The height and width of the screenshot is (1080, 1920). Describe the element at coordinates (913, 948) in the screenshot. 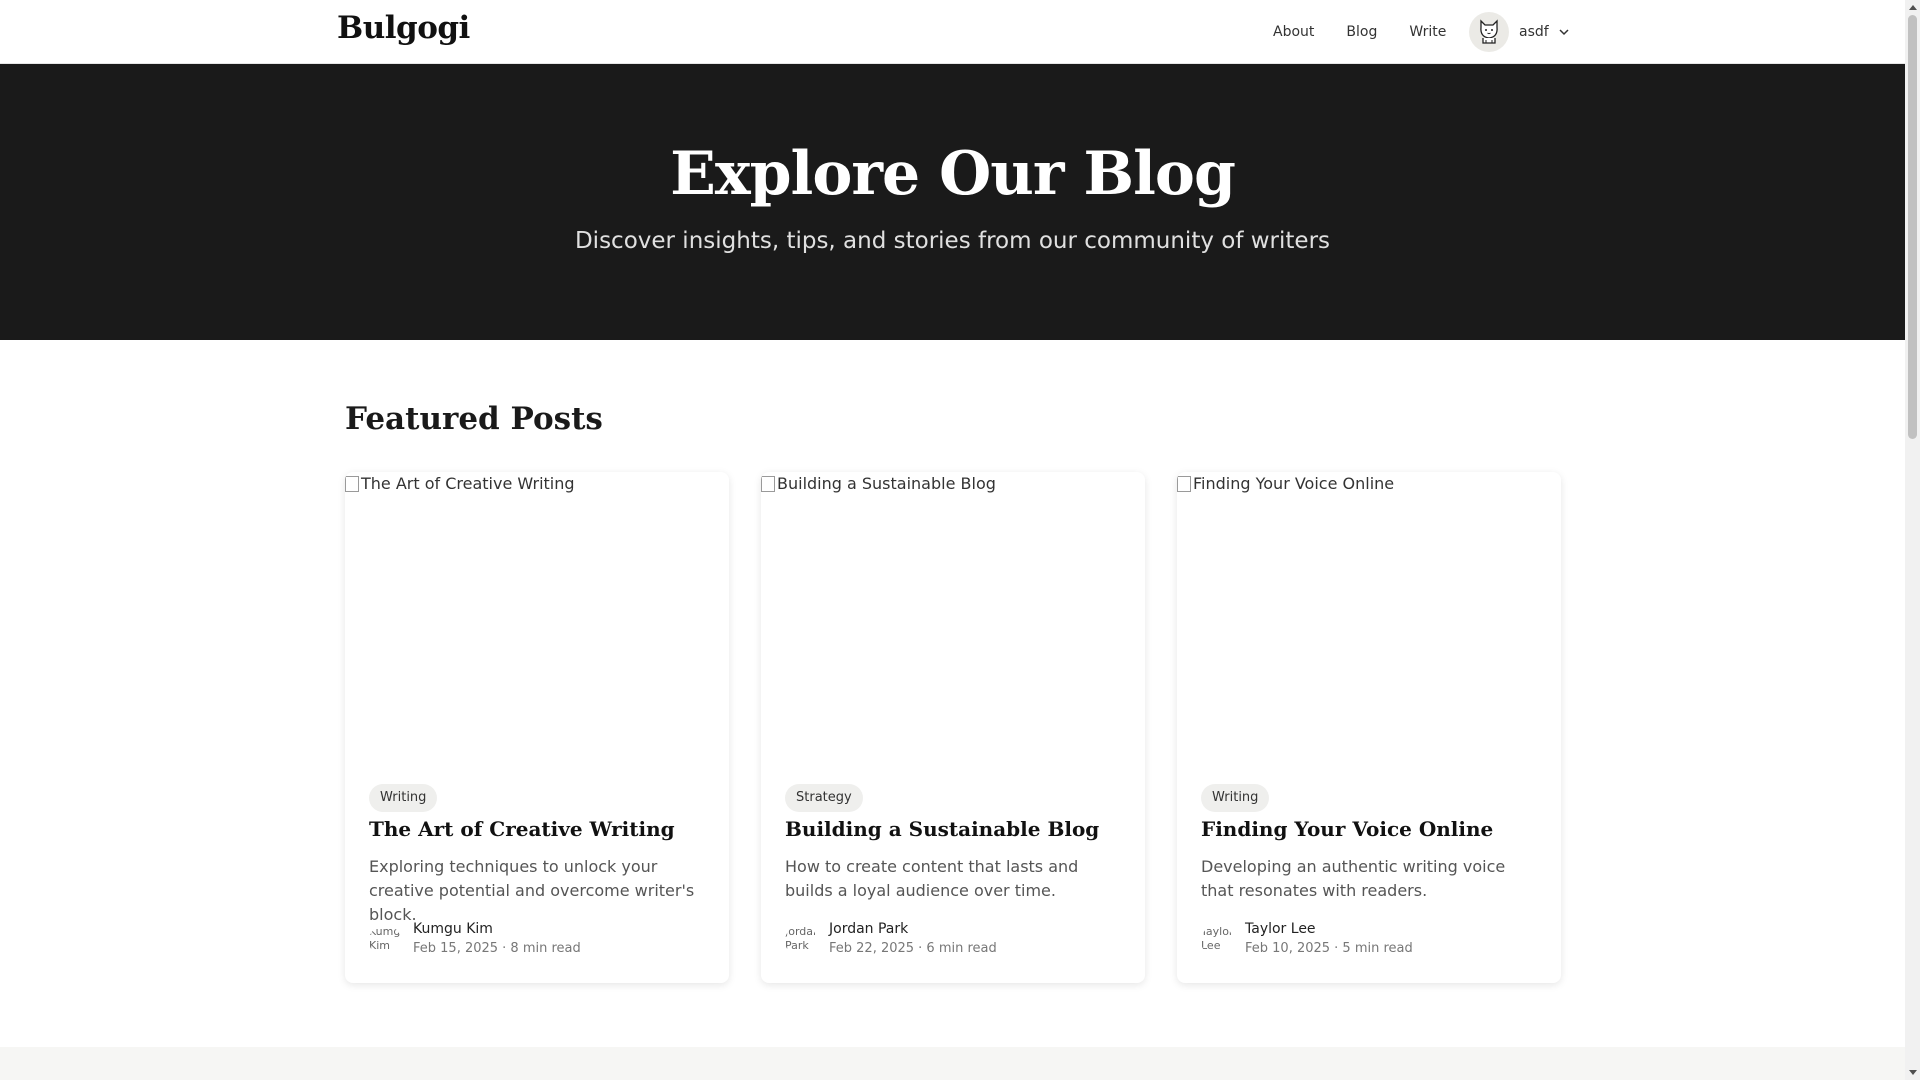

I see `post-meta: Feb 22, 2025 · 6 min read` at that location.